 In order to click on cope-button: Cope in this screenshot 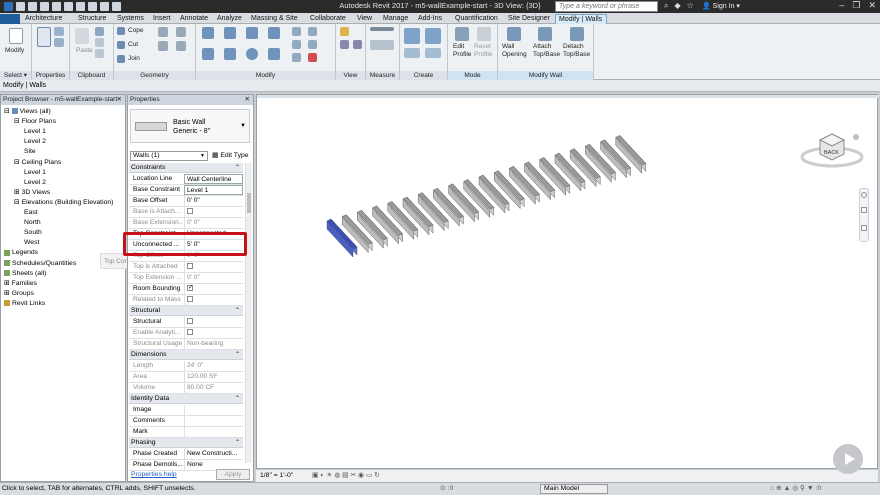, I will do `click(136, 30)`.